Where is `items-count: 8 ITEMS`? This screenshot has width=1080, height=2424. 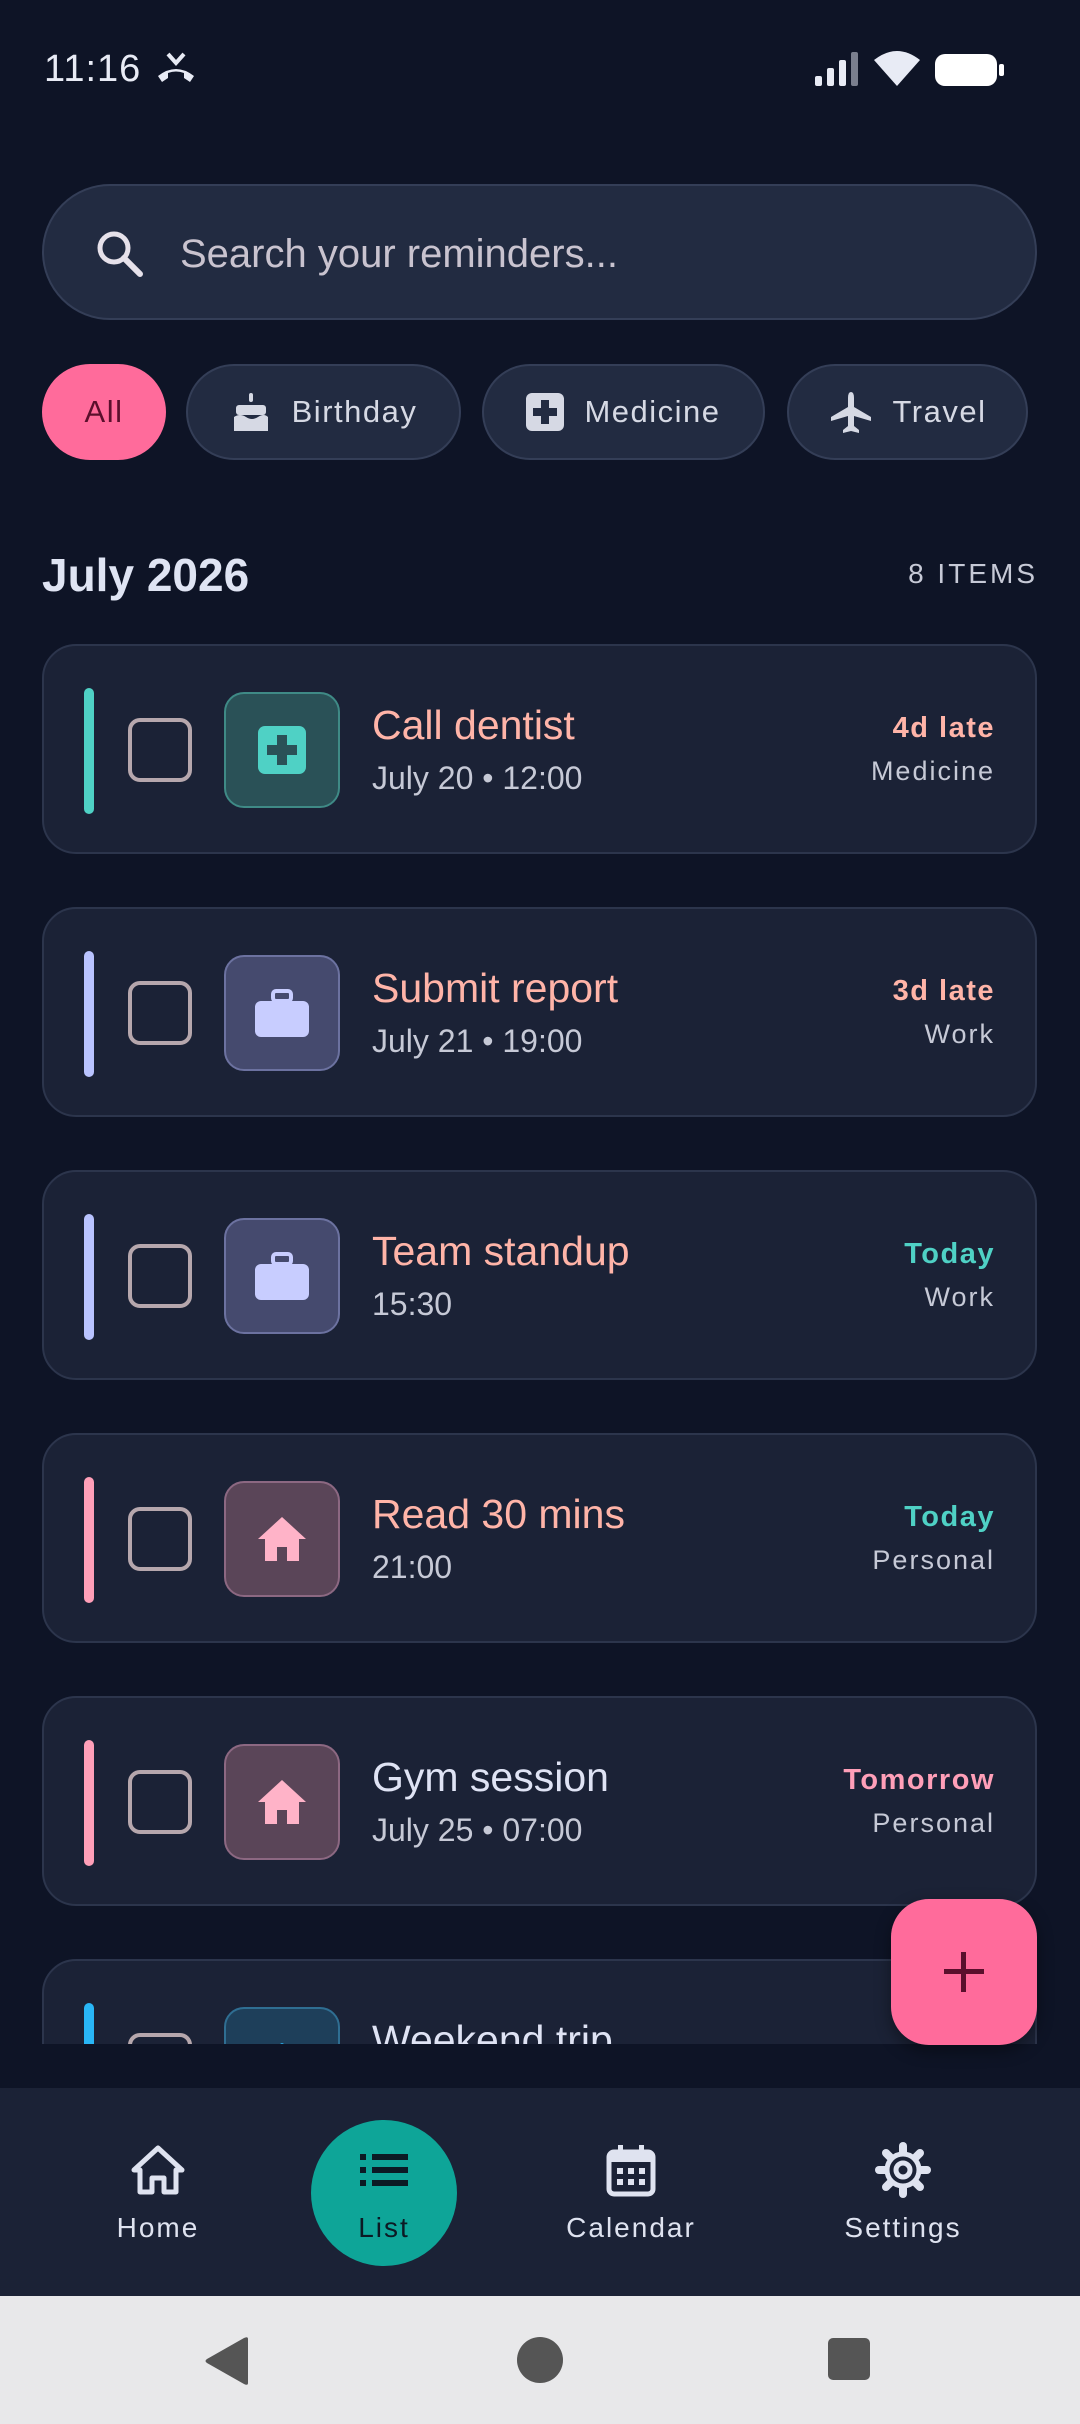 items-count: 8 ITEMS is located at coordinates (973, 573).